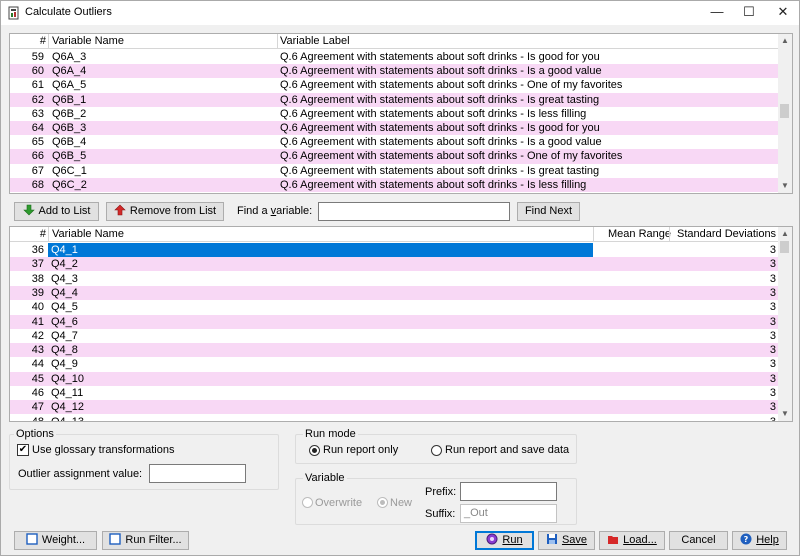  What do you see at coordinates (315, 41) in the screenshot?
I see `col-variable-label-header: Variable Label` at bounding box center [315, 41].